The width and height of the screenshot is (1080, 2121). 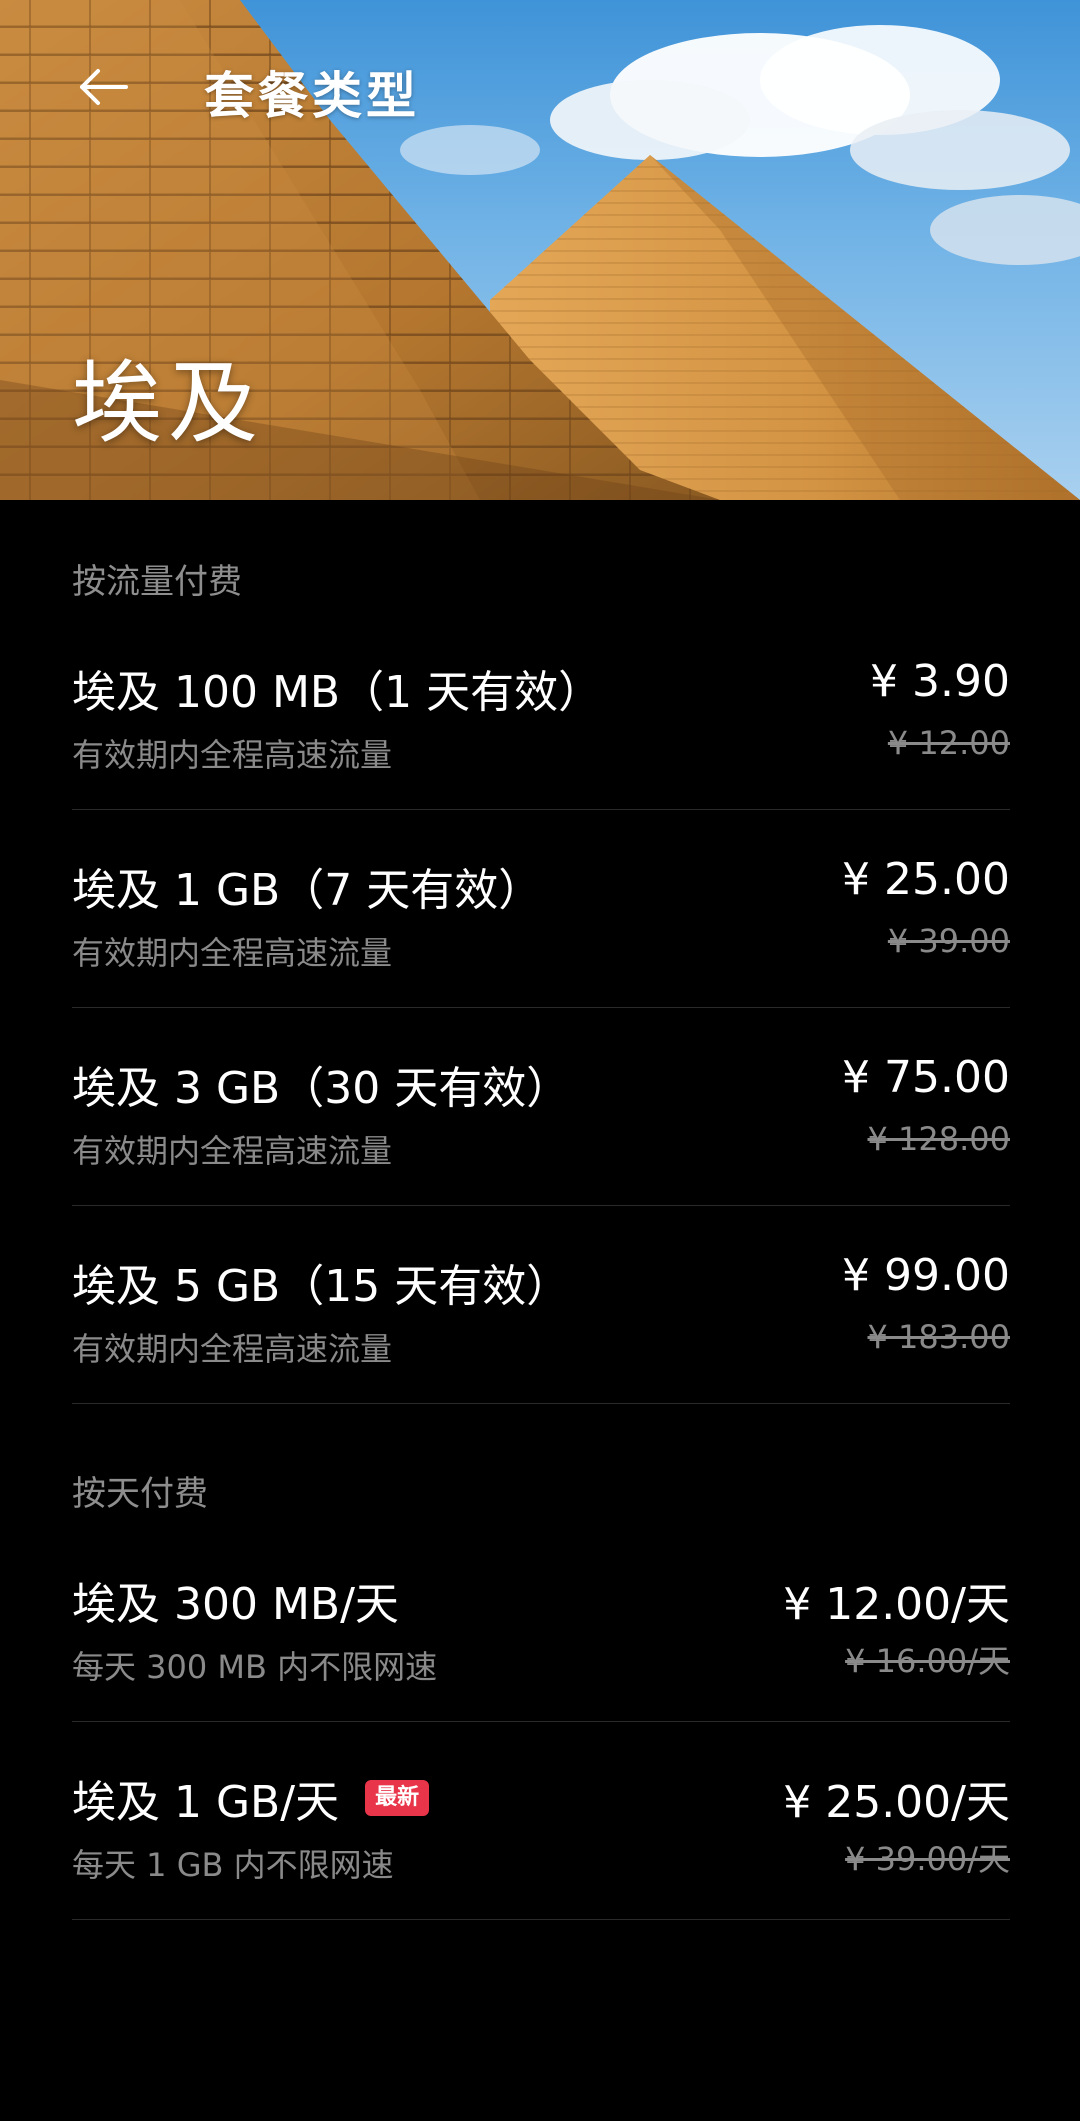 I want to click on back-button, so click(x=103, y=87).